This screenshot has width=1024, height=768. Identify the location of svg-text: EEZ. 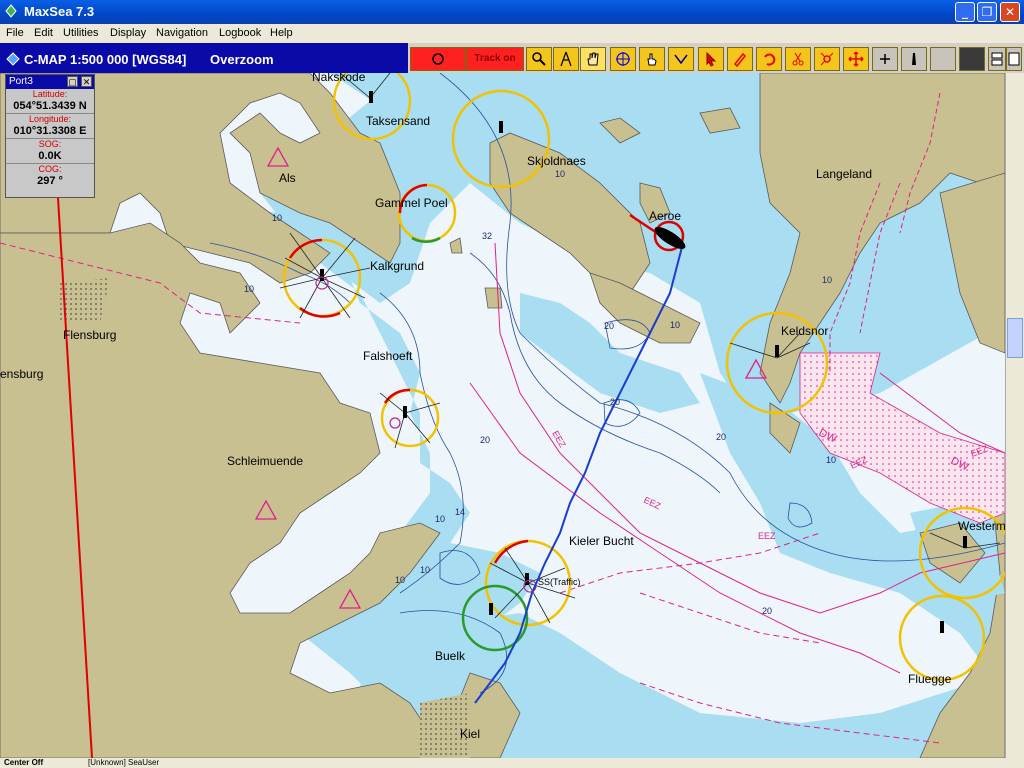
(767, 536).